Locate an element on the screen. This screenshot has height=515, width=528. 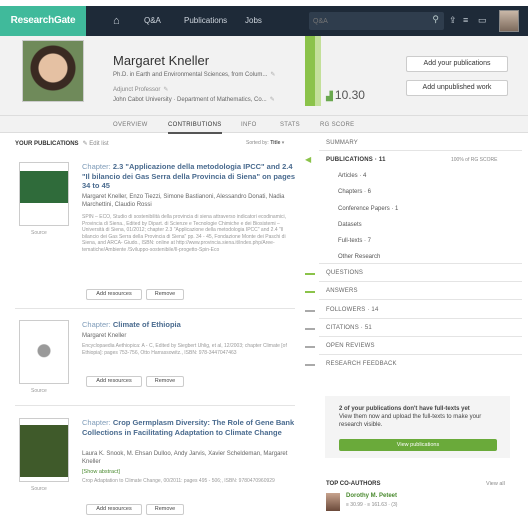
publications-title: YOUR PUBLICATIONS is located at coordinates (47, 144).